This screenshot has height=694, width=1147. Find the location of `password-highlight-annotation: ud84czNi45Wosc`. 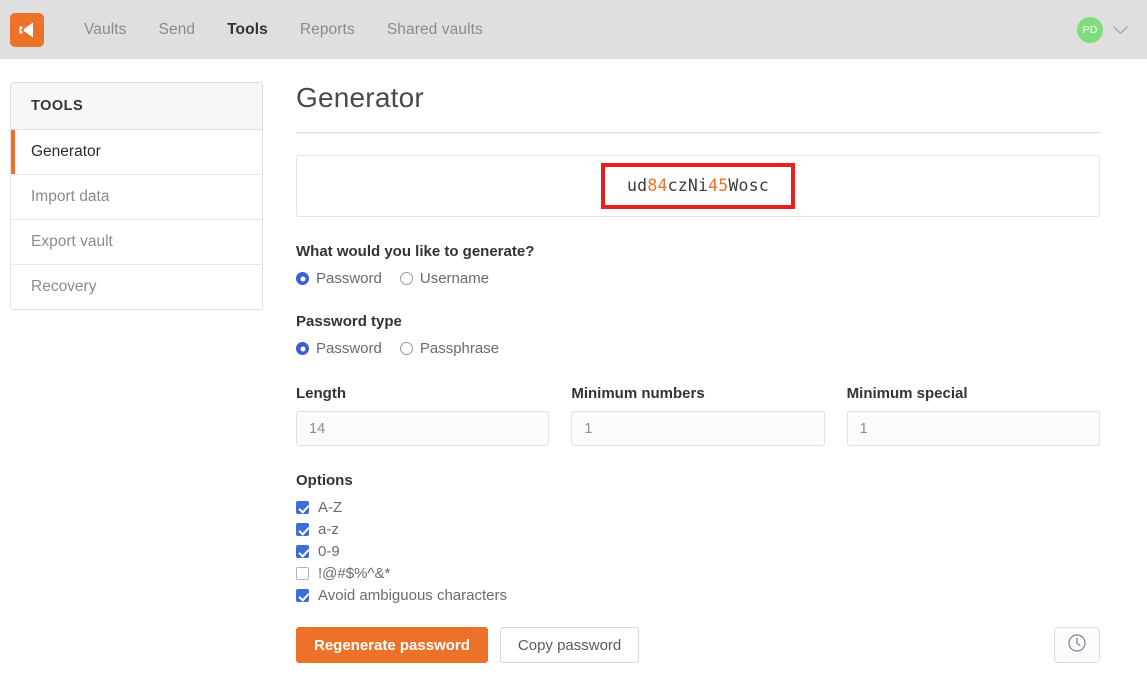

password-highlight-annotation: ud84czNi45Wosc is located at coordinates (698, 186).